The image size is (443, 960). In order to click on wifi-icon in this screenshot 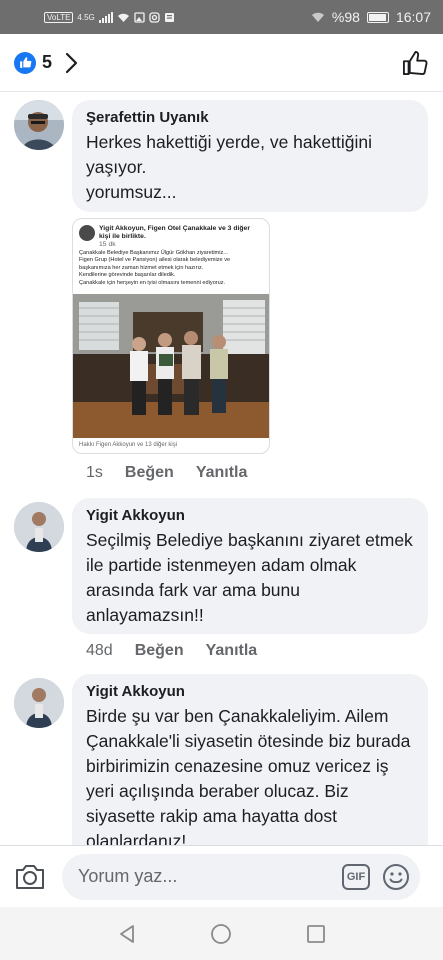, I will do `click(123, 17)`.